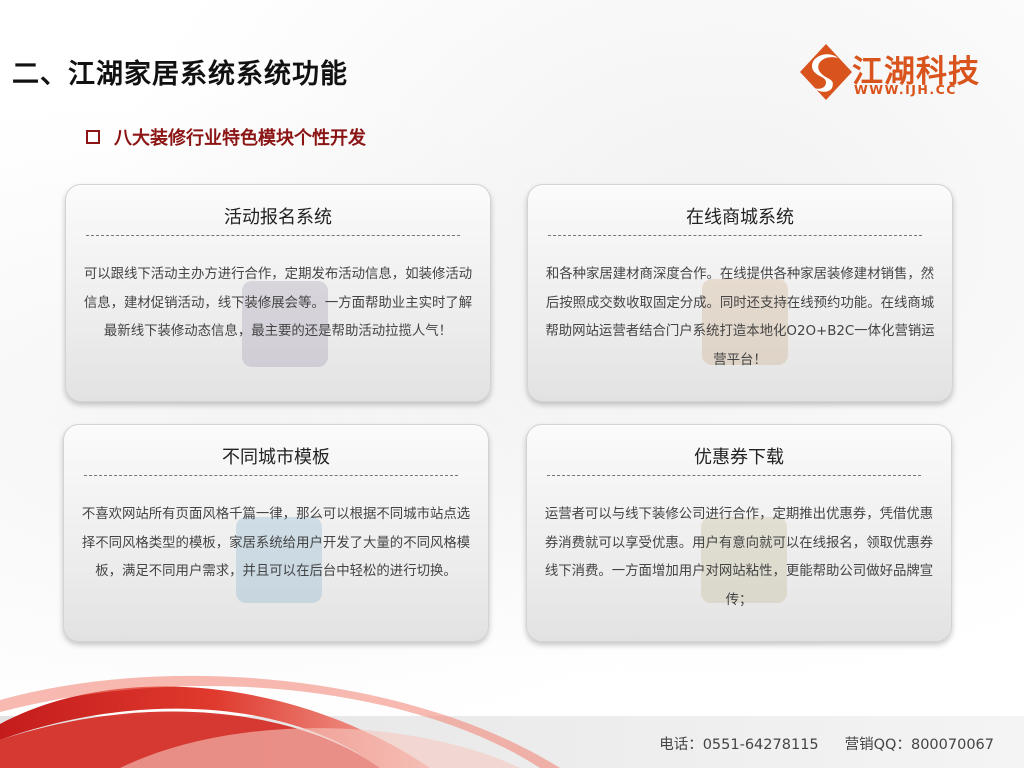  What do you see at coordinates (276, 457) in the screenshot?
I see `card-title: 不同城市模板` at bounding box center [276, 457].